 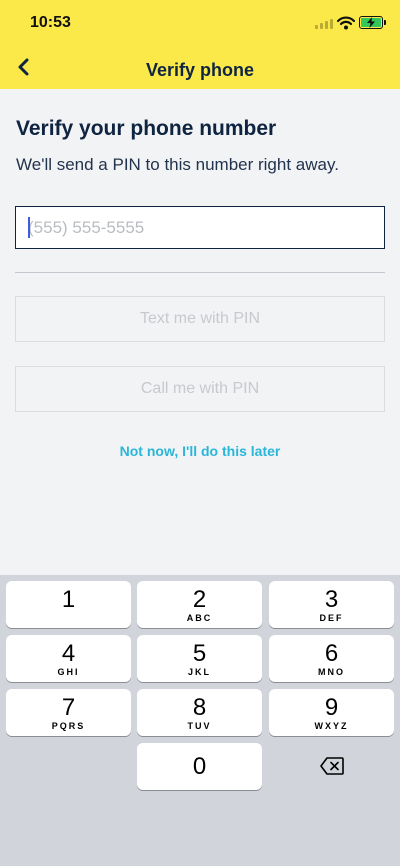 I want to click on wifi-icon, so click(x=346, y=23).